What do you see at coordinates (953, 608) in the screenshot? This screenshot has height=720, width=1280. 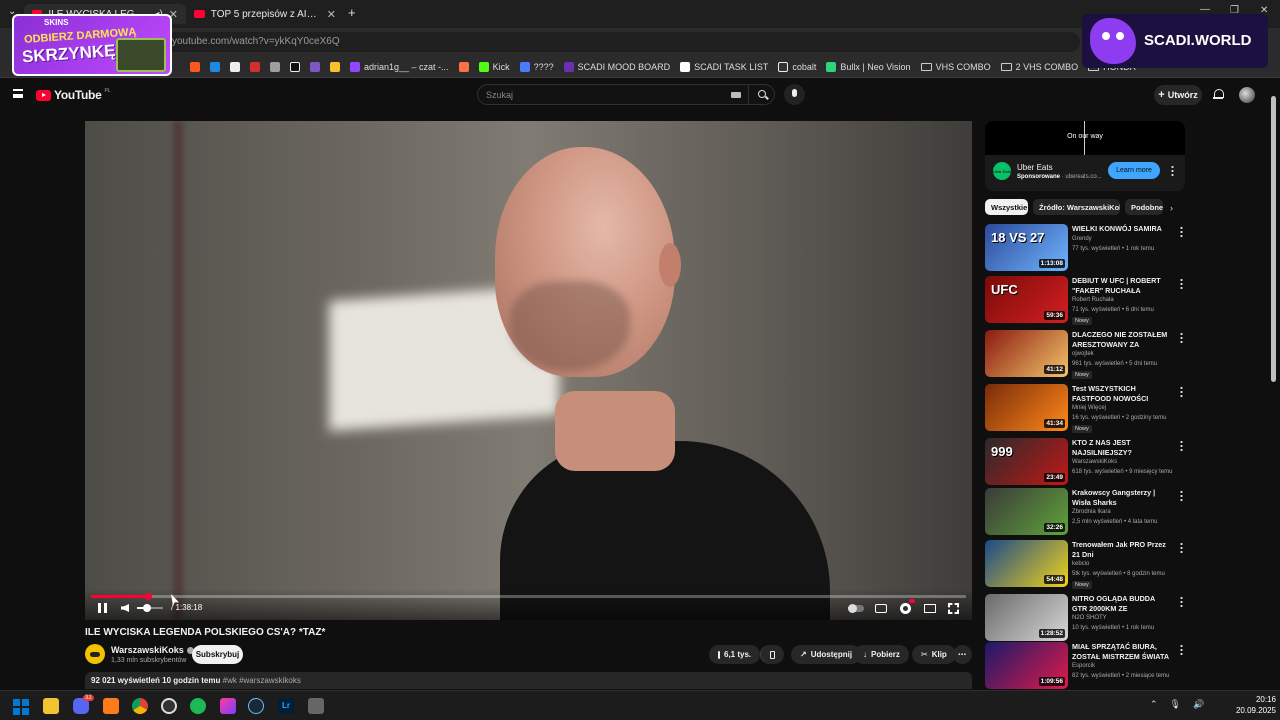 I see `fullscreen-icon` at bounding box center [953, 608].